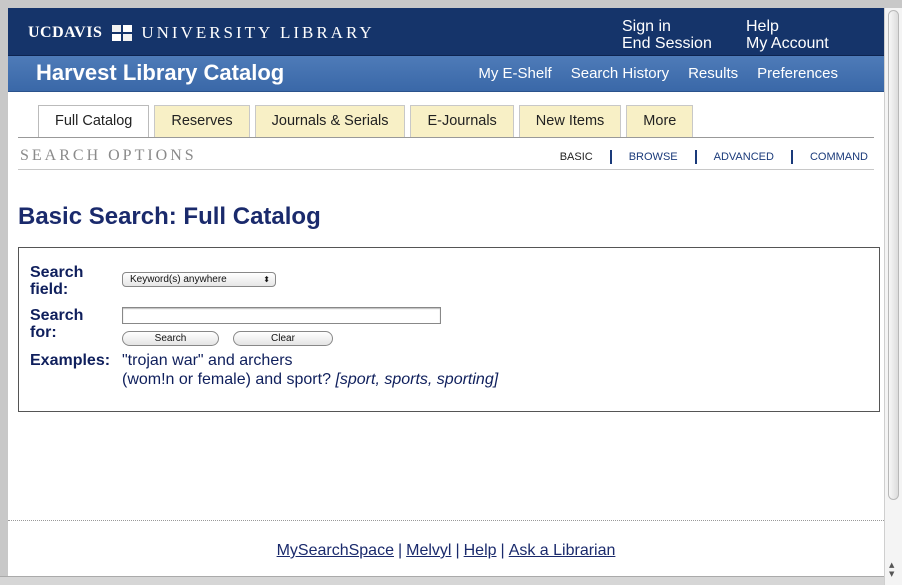  Describe the element at coordinates (57, 315) in the screenshot. I see `search-for-label-line1: Search` at that location.